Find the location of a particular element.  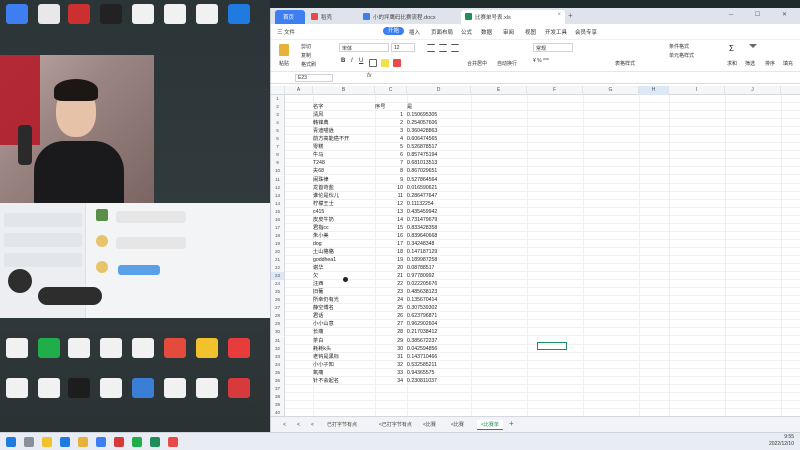

align-left-icon is located at coordinates (431, 48).